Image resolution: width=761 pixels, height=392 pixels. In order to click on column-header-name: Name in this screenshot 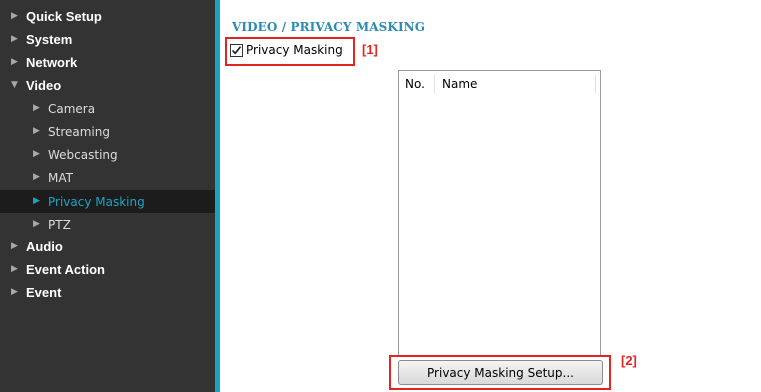, I will do `click(515, 84)`.